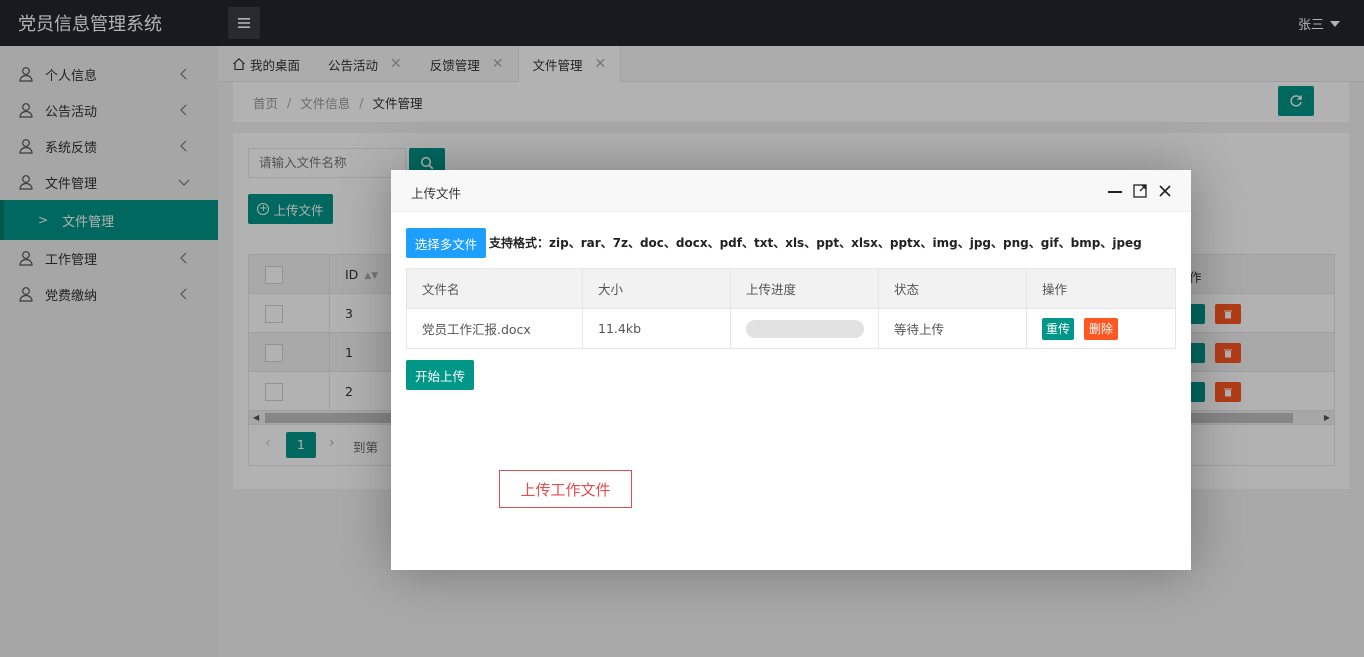 Image resolution: width=1364 pixels, height=657 pixels. Describe the element at coordinates (1101, 288) in the screenshot. I see `col-actions: 操作` at that location.